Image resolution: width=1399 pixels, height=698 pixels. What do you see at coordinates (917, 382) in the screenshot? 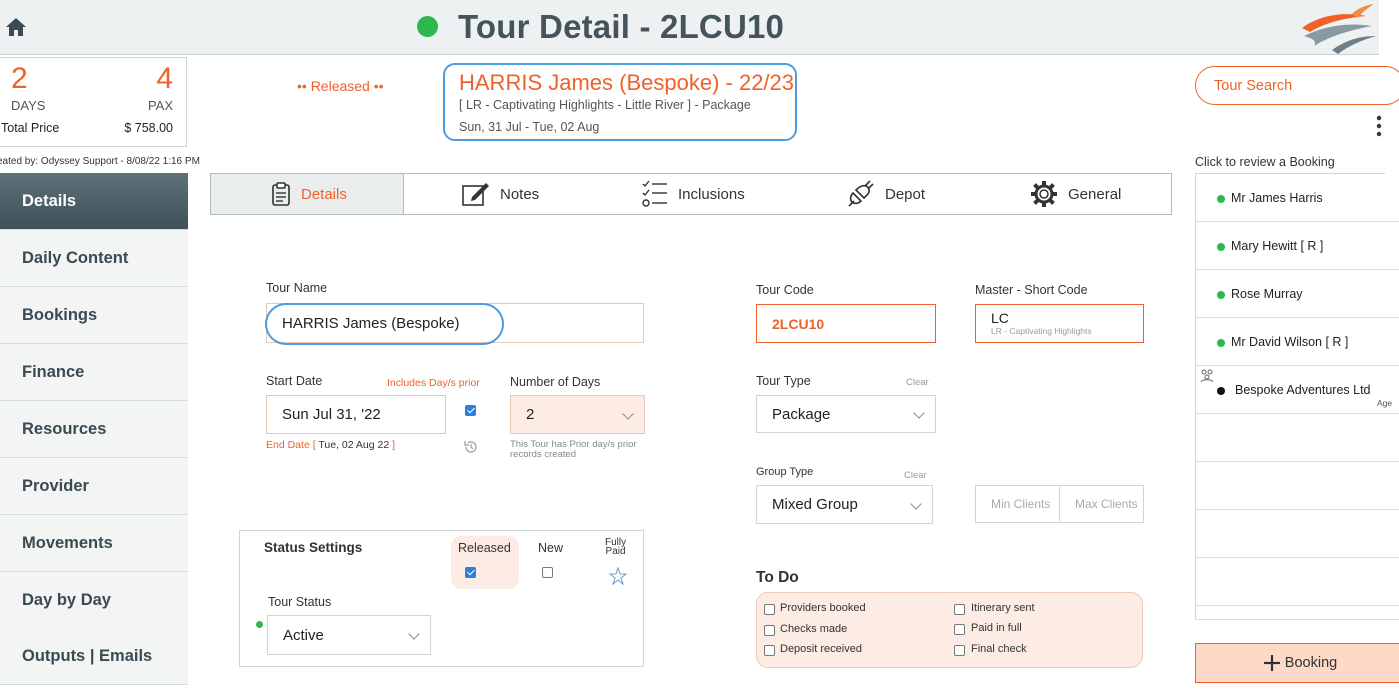
I see `tour-type-clear: Clear` at bounding box center [917, 382].